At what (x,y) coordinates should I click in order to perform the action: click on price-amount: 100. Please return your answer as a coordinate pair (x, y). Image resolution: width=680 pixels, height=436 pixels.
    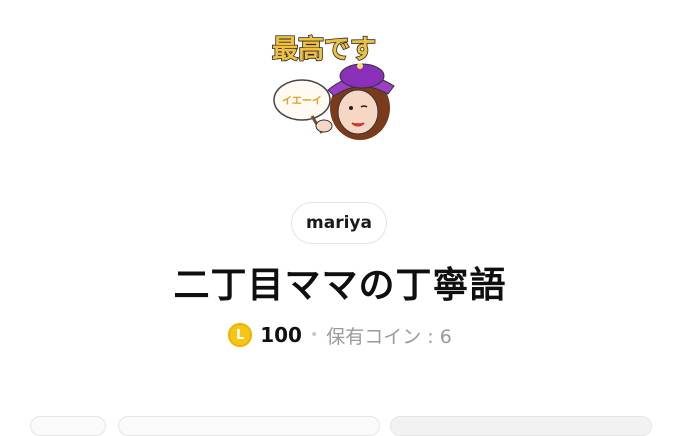
    Looking at the image, I should click on (281, 335).